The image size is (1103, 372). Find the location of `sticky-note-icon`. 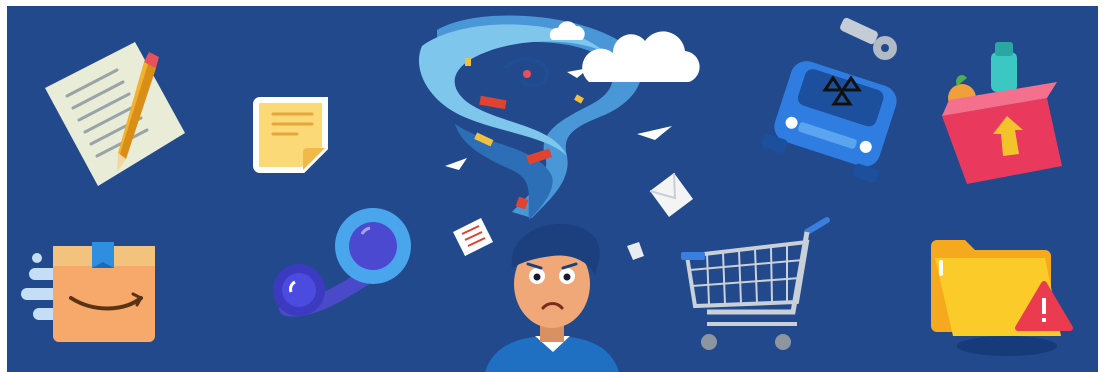

sticky-note-icon is located at coordinates (290, 135).